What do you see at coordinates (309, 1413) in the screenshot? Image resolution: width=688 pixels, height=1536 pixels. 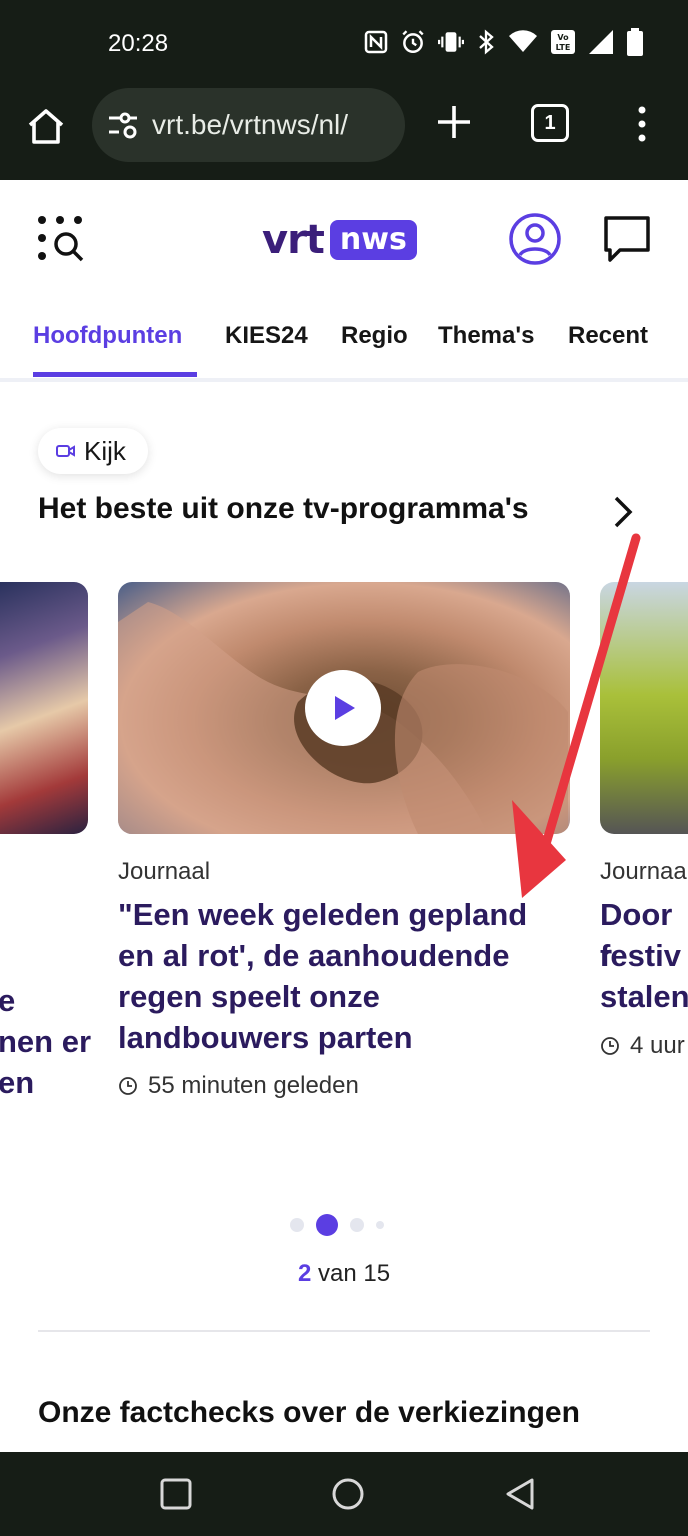 I see `section-title-factchecks: Onze factchecks over de verkiezingen` at bounding box center [309, 1413].